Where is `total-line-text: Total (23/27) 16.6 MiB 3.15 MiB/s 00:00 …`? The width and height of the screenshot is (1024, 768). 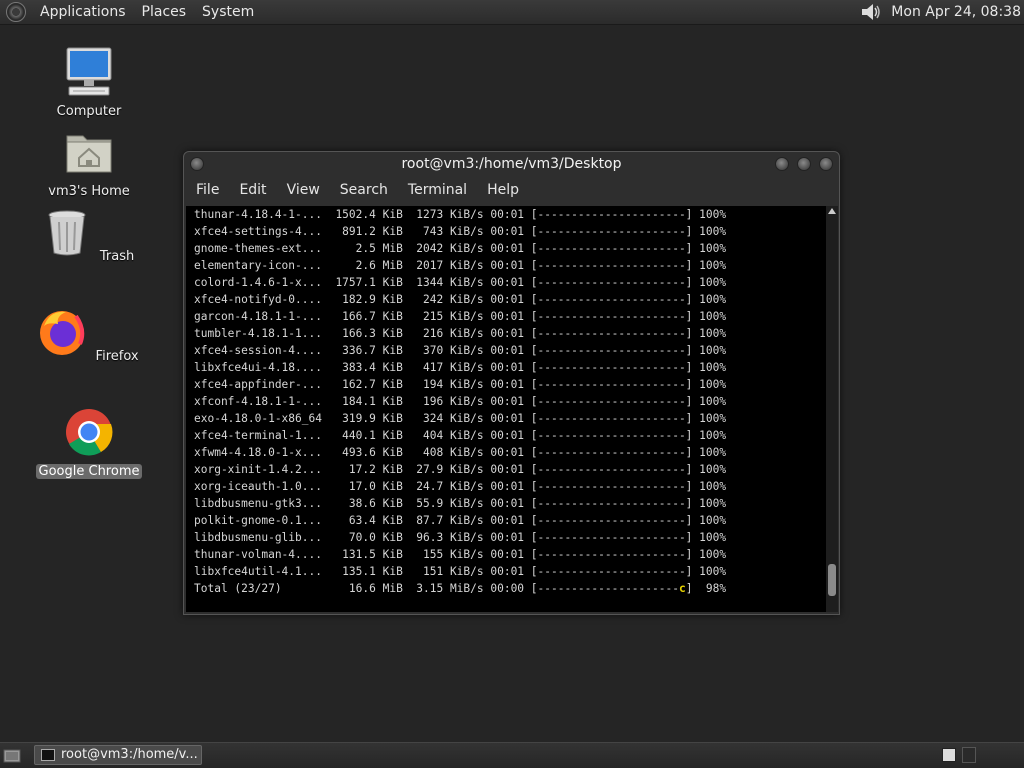
total-line-text: Total (23/27) 16.6 MiB 3.15 MiB/s 00:00 … is located at coordinates (436, 588).